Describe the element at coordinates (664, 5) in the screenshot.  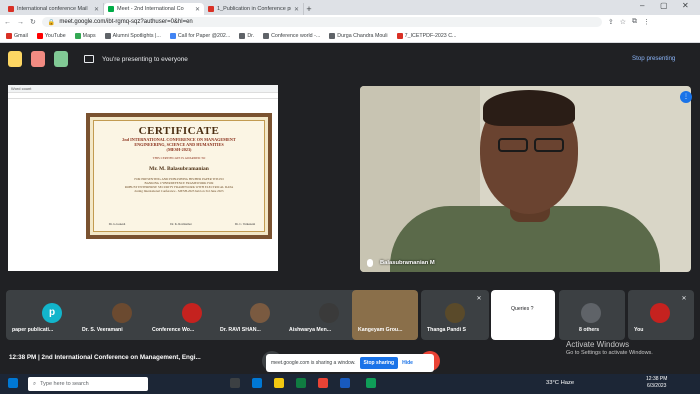
I see `maximize-icon: ▢` at that location.